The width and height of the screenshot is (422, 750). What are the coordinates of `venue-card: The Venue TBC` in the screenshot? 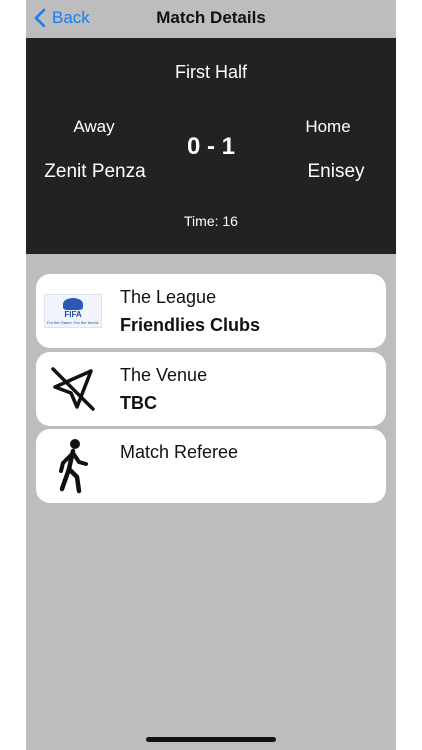 It's located at (211, 389).